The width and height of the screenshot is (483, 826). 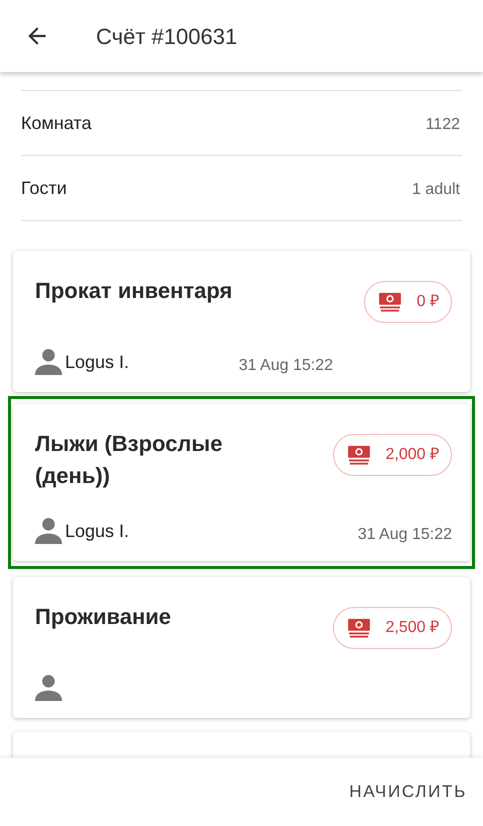 What do you see at coordinates (392, 628) in the screenshot?
I see `amount-chip: 2,500 ₽` at bounding box center [392, 628].